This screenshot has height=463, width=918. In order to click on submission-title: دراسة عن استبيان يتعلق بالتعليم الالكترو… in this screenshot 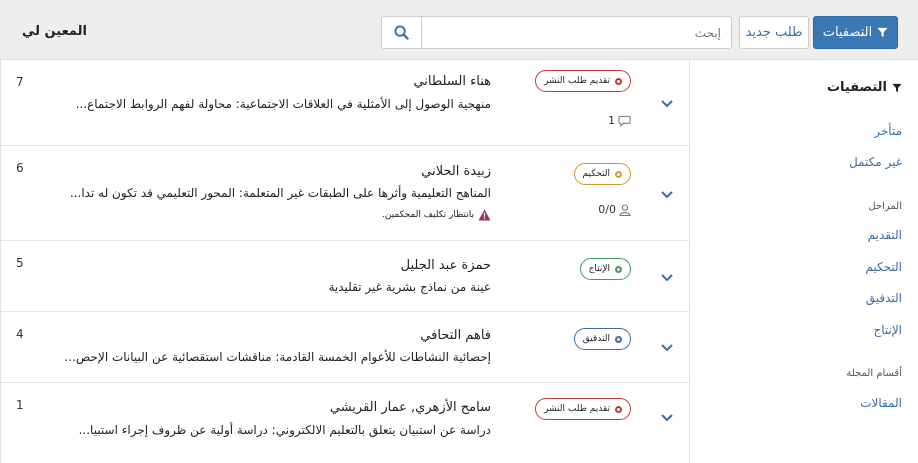, I will do `click(285, 430)`.